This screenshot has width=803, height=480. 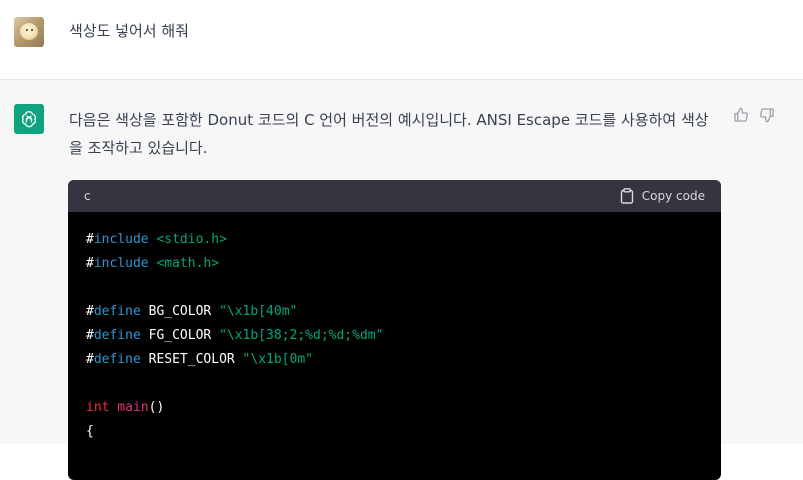 What do you see at coordinates (129, 31) in the screenshot?
I see `user-message-text: 색상도 넣어서 해줘` at bounding box center [129, 31].